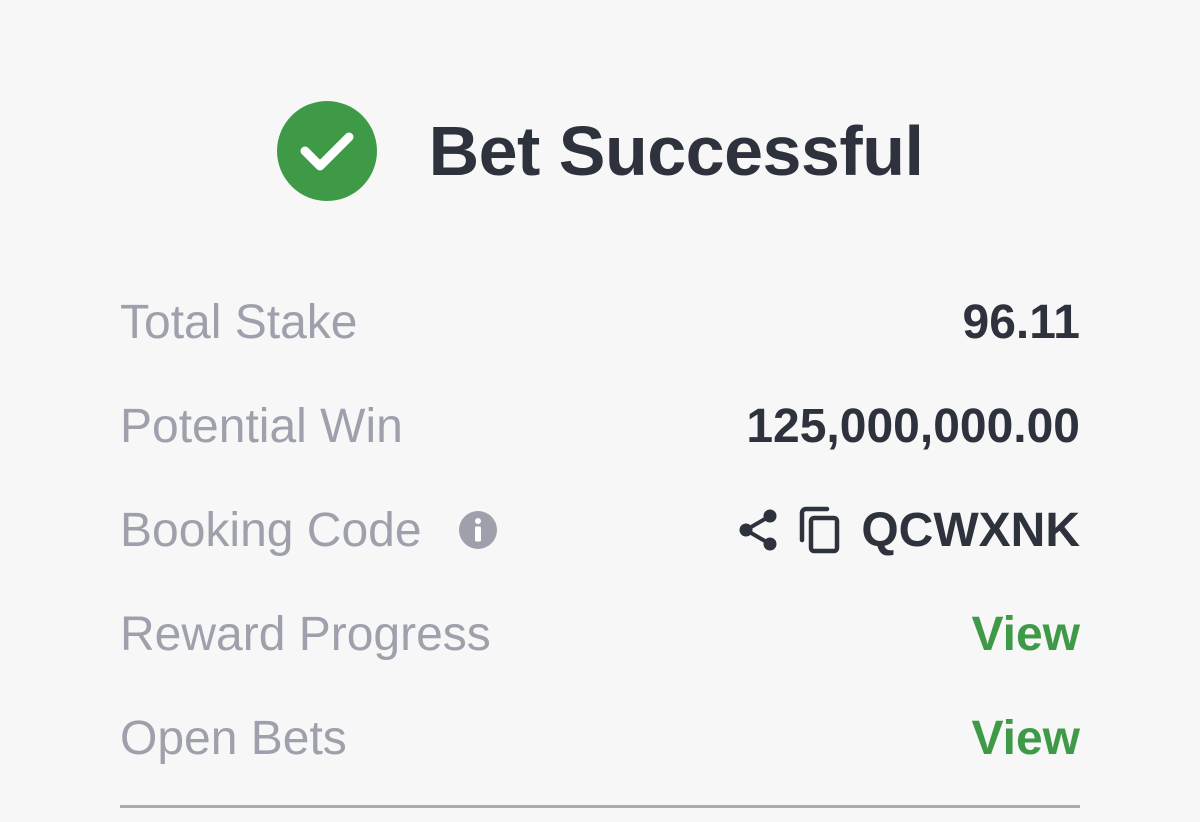 Image resolution: width=1200 pixels, height=822 pixels. I want to click on copy-icon, so click(820, 530).